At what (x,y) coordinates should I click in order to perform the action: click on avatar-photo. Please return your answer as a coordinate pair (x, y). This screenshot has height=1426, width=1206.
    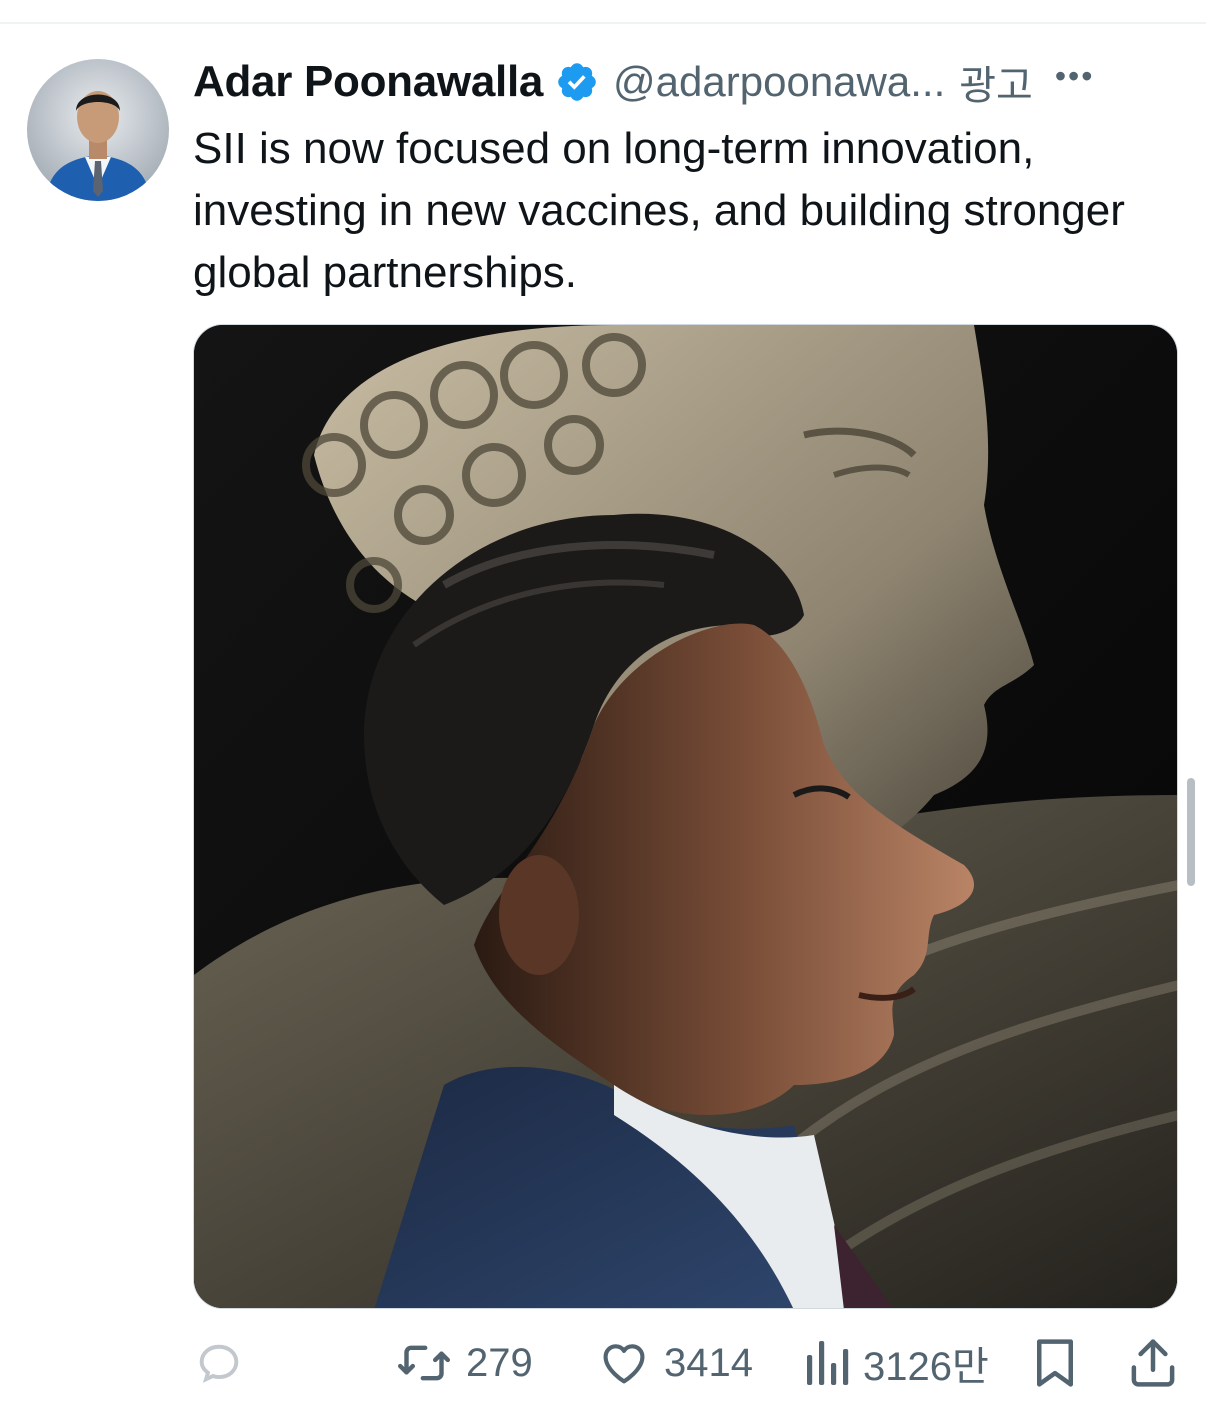
    Looking at the image, I should click on (98, 130).